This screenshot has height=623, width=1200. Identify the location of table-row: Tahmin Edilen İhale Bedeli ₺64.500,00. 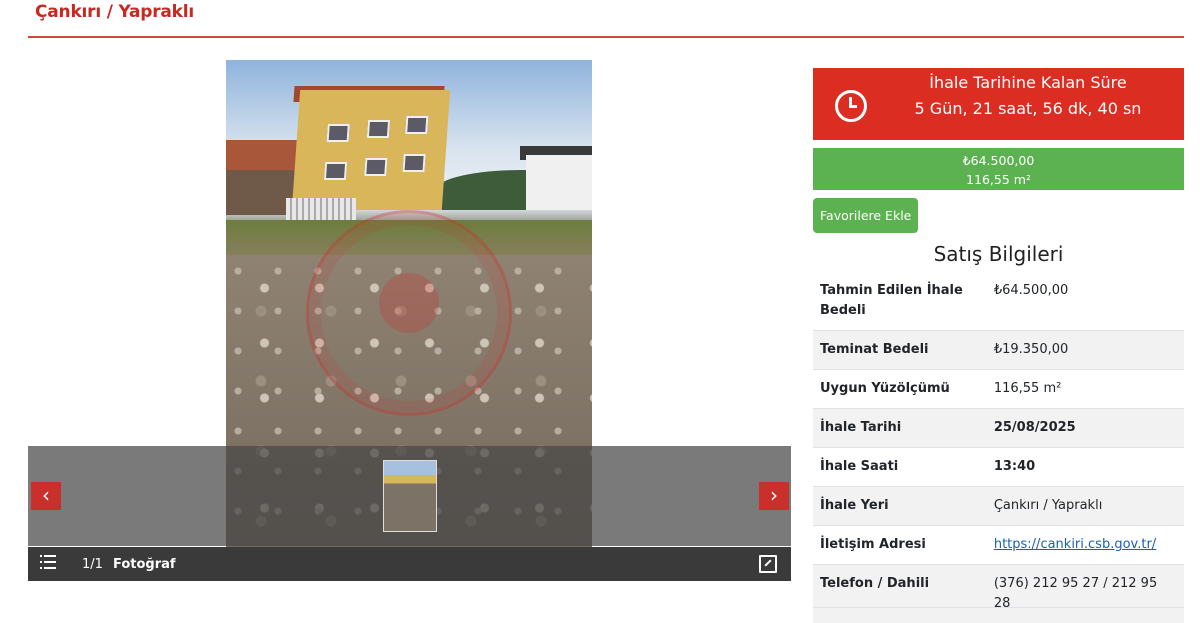
(998, 301).